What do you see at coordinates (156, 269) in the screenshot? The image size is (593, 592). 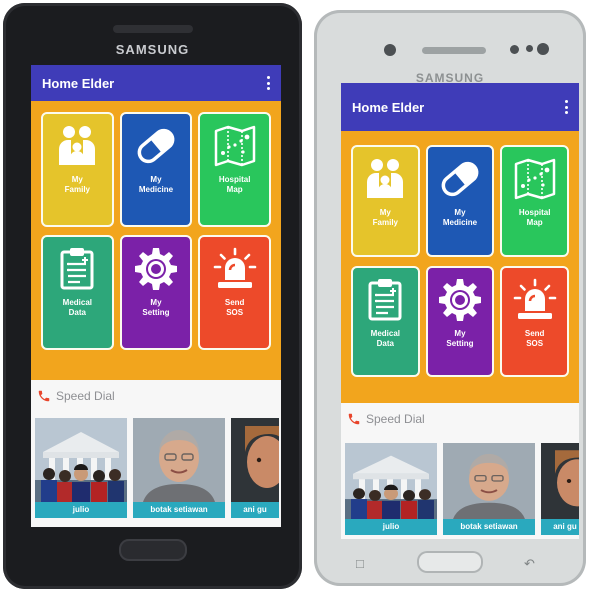 I see `gear-icon` at bounding box center [156, 269].